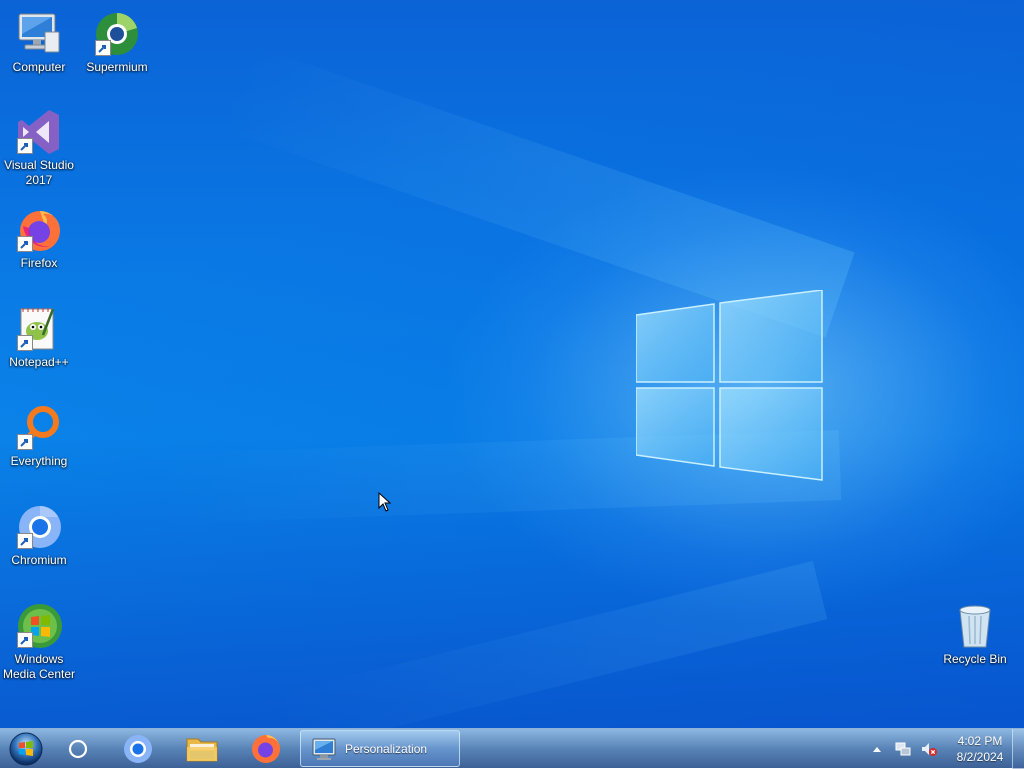  I want to click on desktop-icon-recycle-bin: Recycle Bin, so click(975, 634).